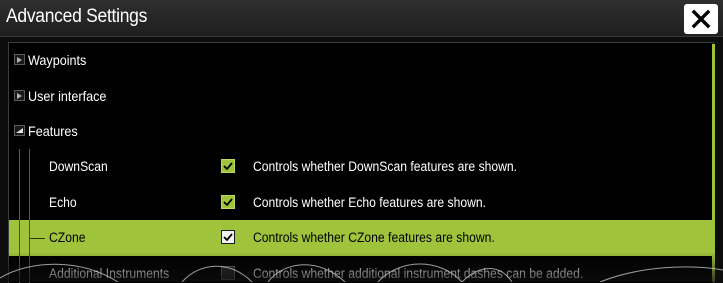 Image resolution: width=723 pixels, height=283 pixels. What do you see at coordinates (77, 16) in the screenshot?
I see `window-title: Advanced Settings` at bounding box center [77, 16].